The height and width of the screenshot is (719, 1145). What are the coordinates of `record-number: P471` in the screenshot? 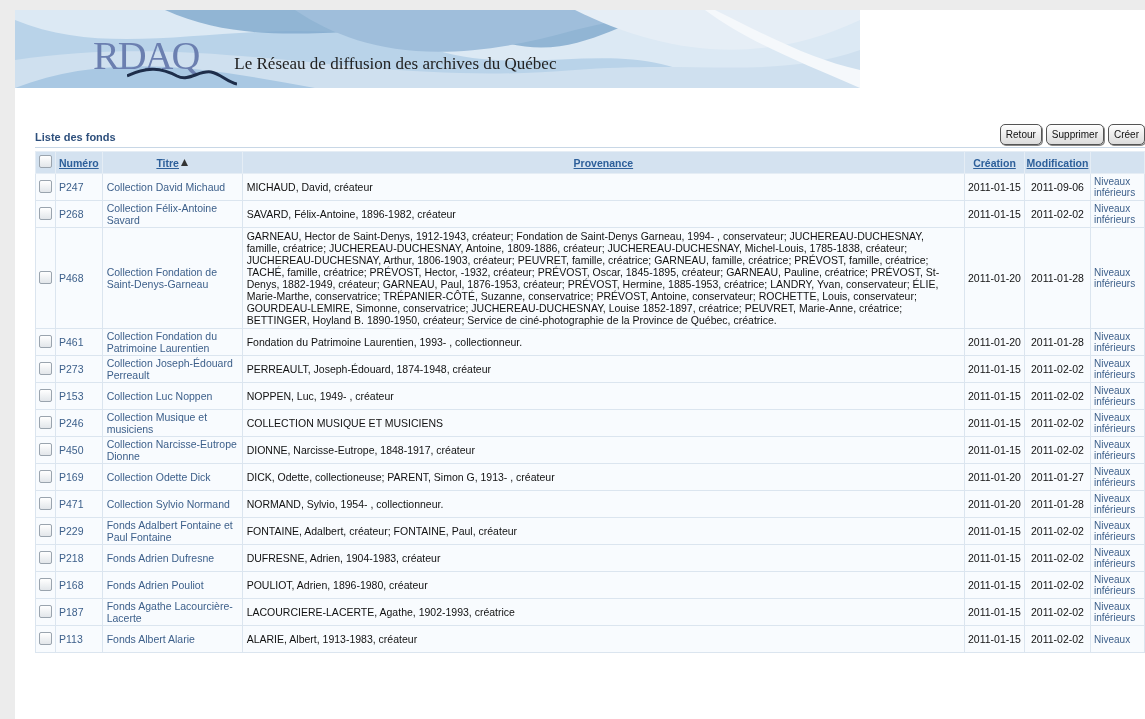 It's located at (71, 504).